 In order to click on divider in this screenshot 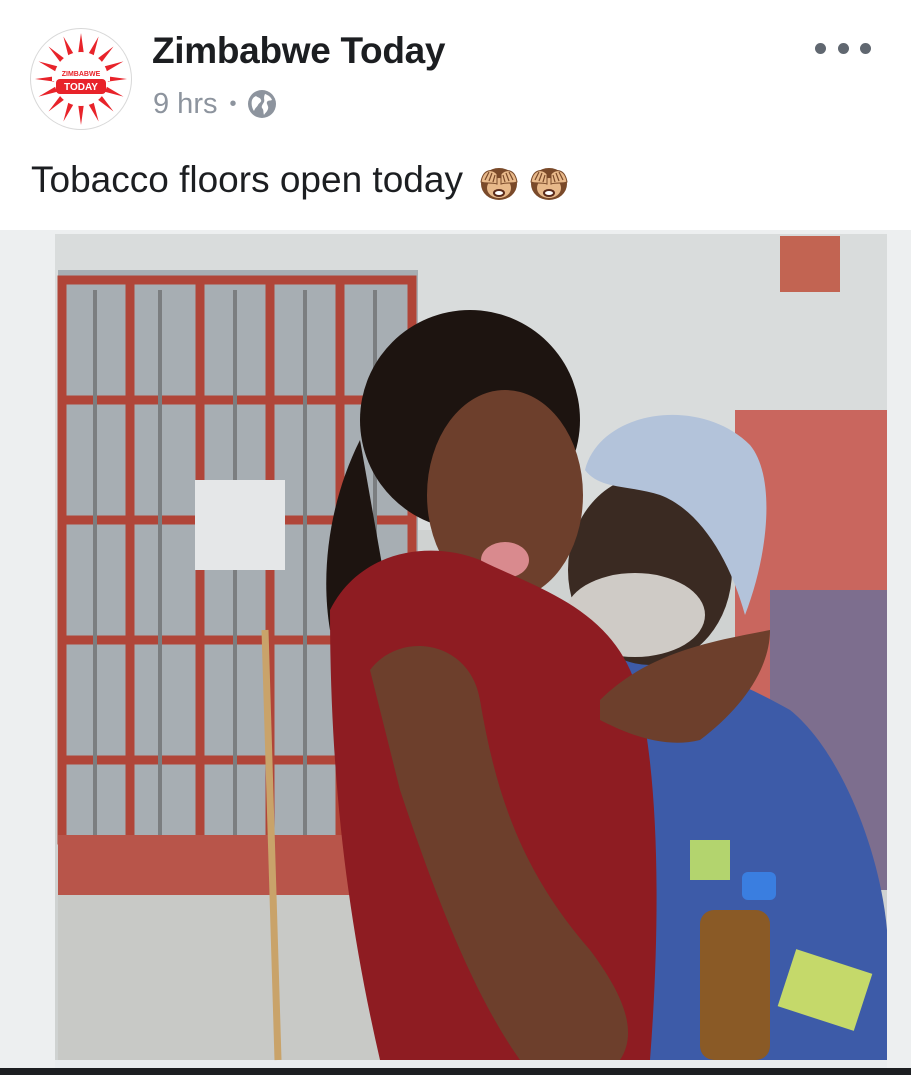, I will do `click(455, 1071)`.